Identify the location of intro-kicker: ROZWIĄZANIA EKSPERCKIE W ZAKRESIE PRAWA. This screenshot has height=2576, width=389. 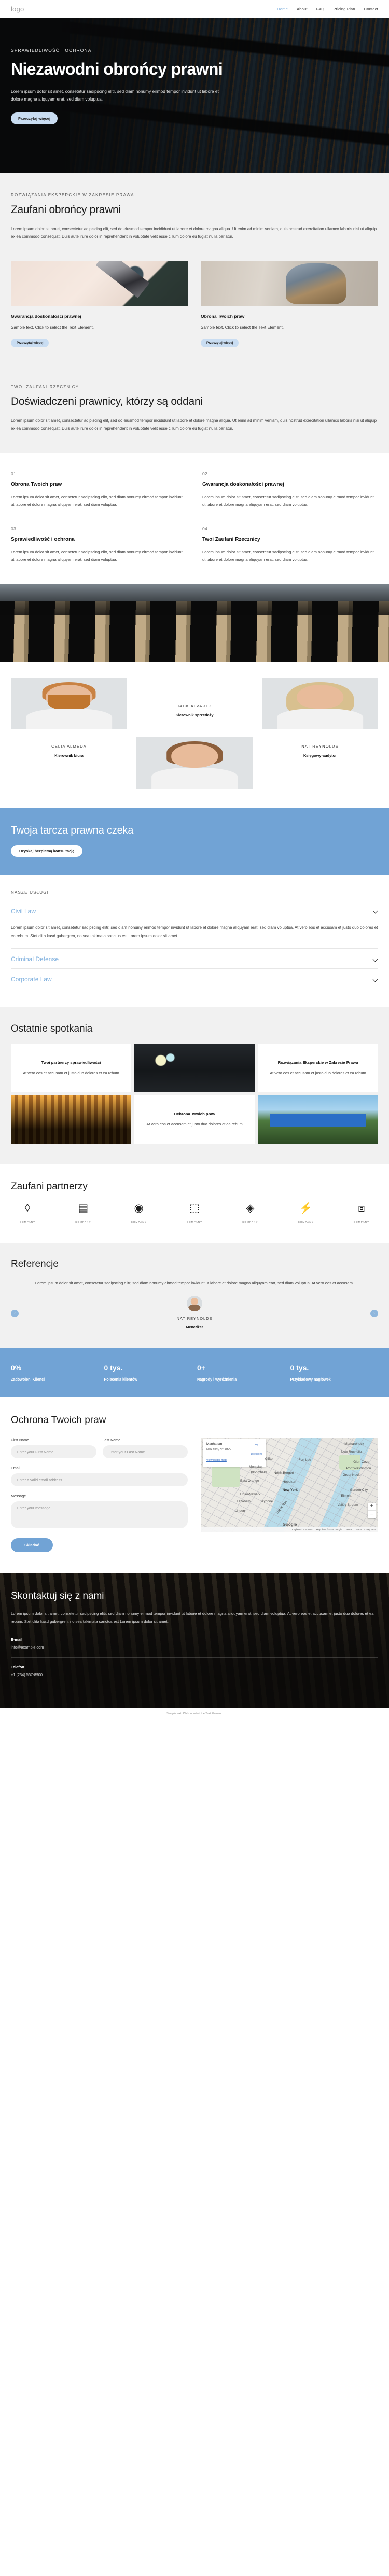
(73, 195).